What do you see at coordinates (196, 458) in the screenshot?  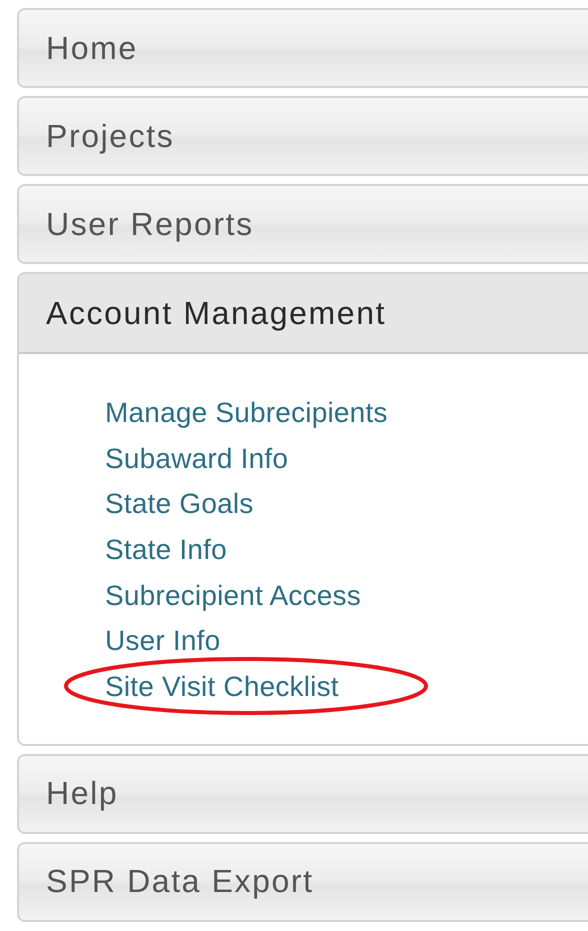 I see `menu-link: Subaward Info` at bounding box center [196, 458].